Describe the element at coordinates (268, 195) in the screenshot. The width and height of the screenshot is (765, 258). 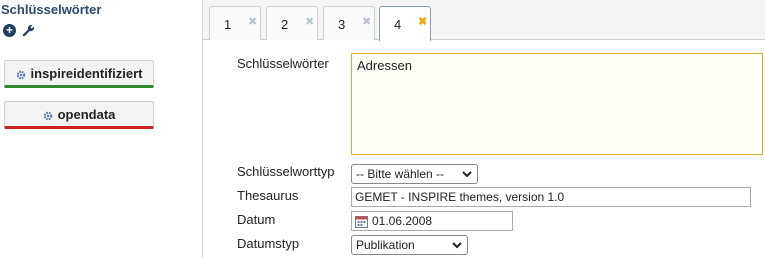
I see `thesaurus-label: Thesaurus` at that location.